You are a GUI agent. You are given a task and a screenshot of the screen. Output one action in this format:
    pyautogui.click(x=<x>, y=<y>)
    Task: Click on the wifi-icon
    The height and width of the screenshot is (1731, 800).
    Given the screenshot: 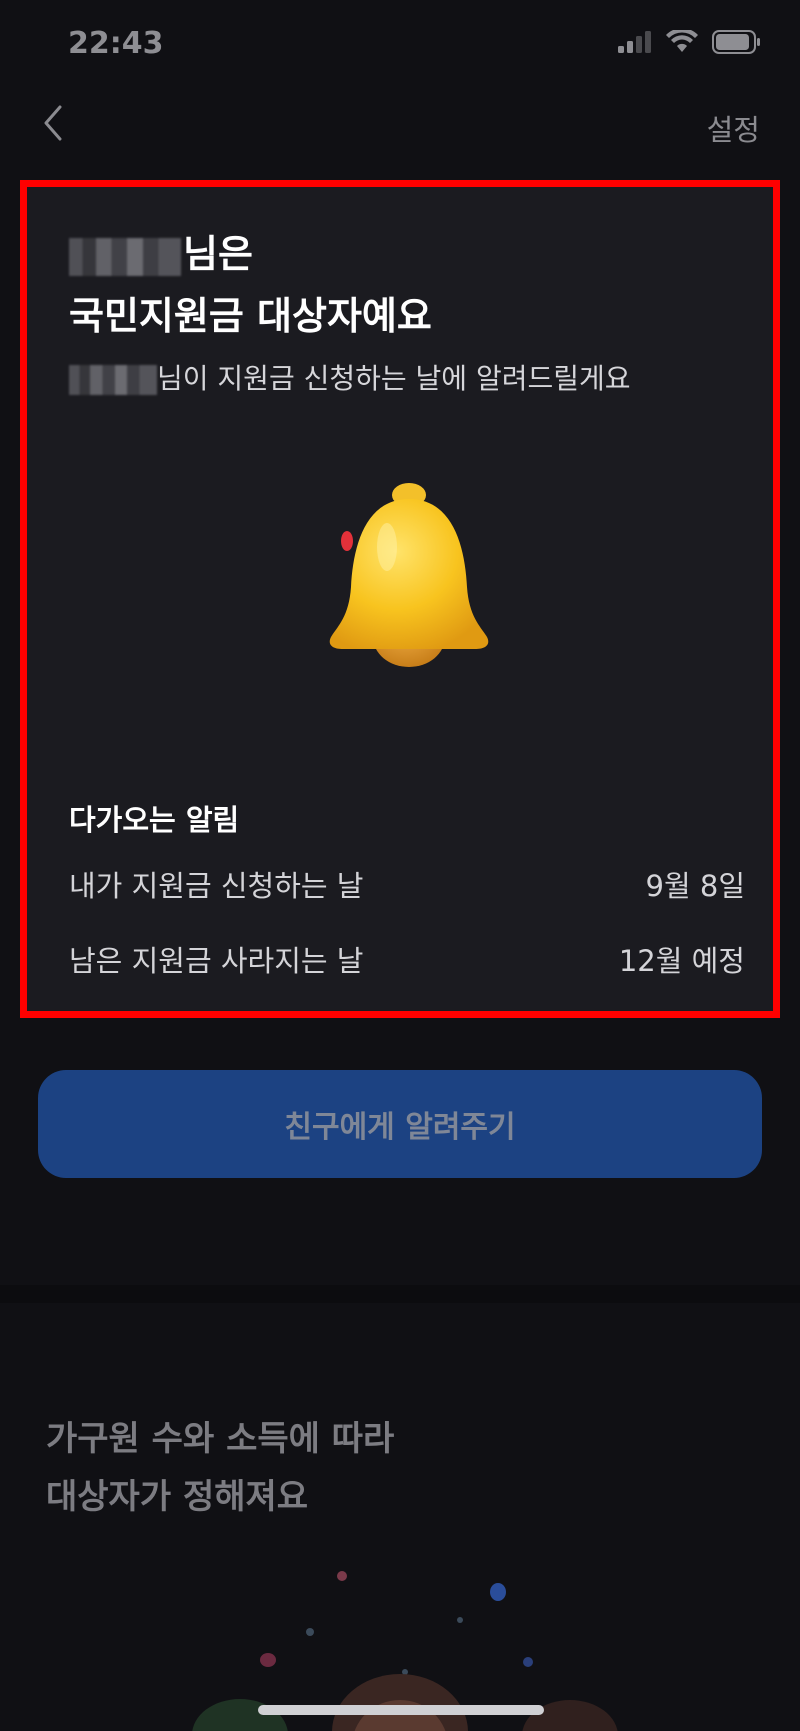 What is the action you would take?
    pyautogui.click(x=682, y=41)
    